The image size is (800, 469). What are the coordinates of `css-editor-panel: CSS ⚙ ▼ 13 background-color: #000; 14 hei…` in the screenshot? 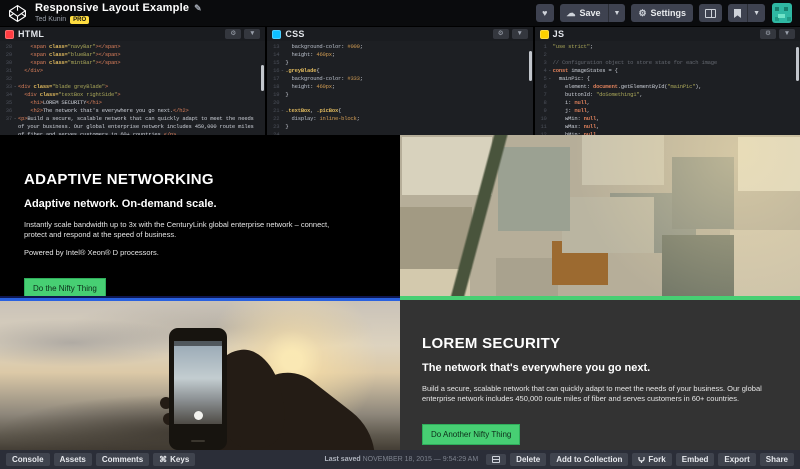 It's located at (400, 81).